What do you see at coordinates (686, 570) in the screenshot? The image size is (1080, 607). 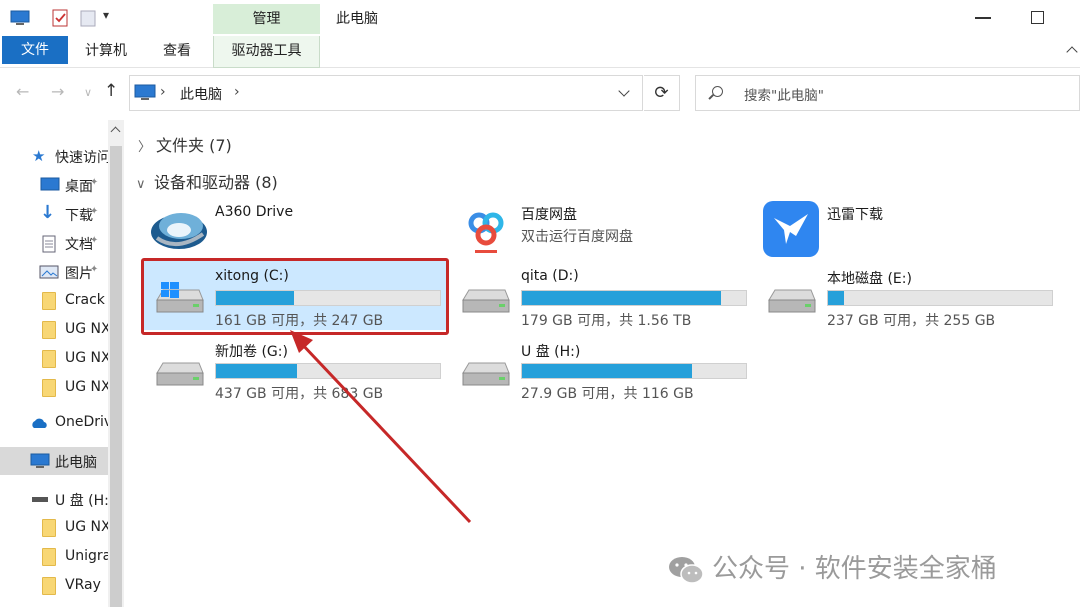 I see `wechat-icon` at bounding box center [686, 570].